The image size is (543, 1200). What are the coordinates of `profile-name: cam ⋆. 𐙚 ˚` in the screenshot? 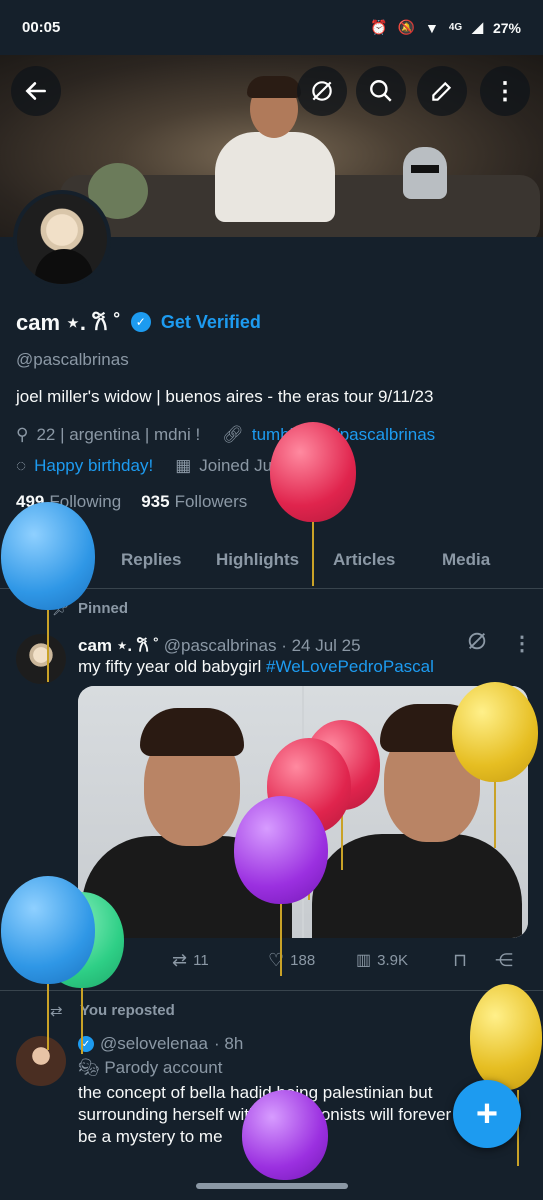 It's located at (68, 322).